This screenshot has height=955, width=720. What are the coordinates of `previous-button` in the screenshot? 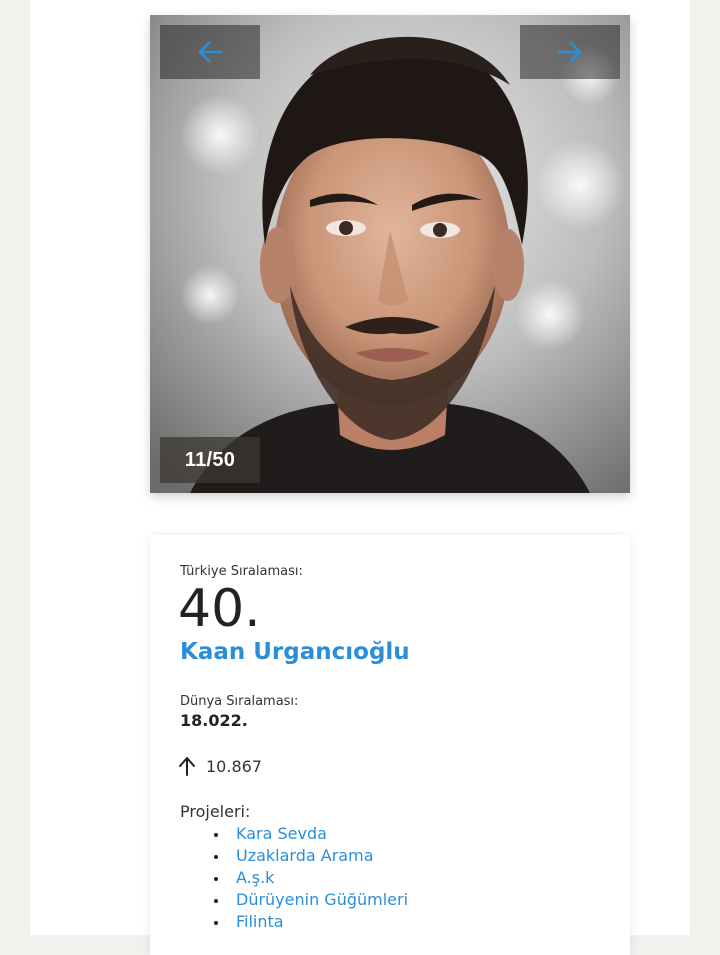 It's located at (210, 52).